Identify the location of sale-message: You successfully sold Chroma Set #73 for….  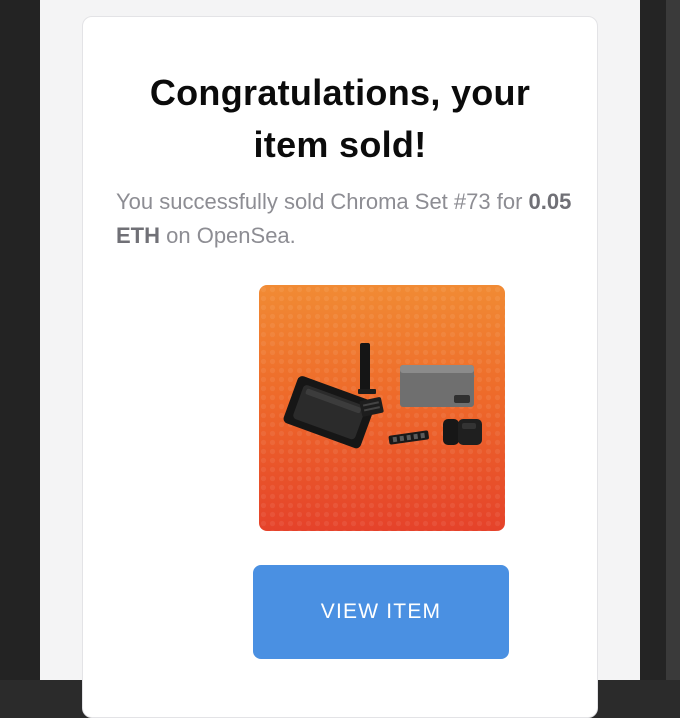
(346, 219).